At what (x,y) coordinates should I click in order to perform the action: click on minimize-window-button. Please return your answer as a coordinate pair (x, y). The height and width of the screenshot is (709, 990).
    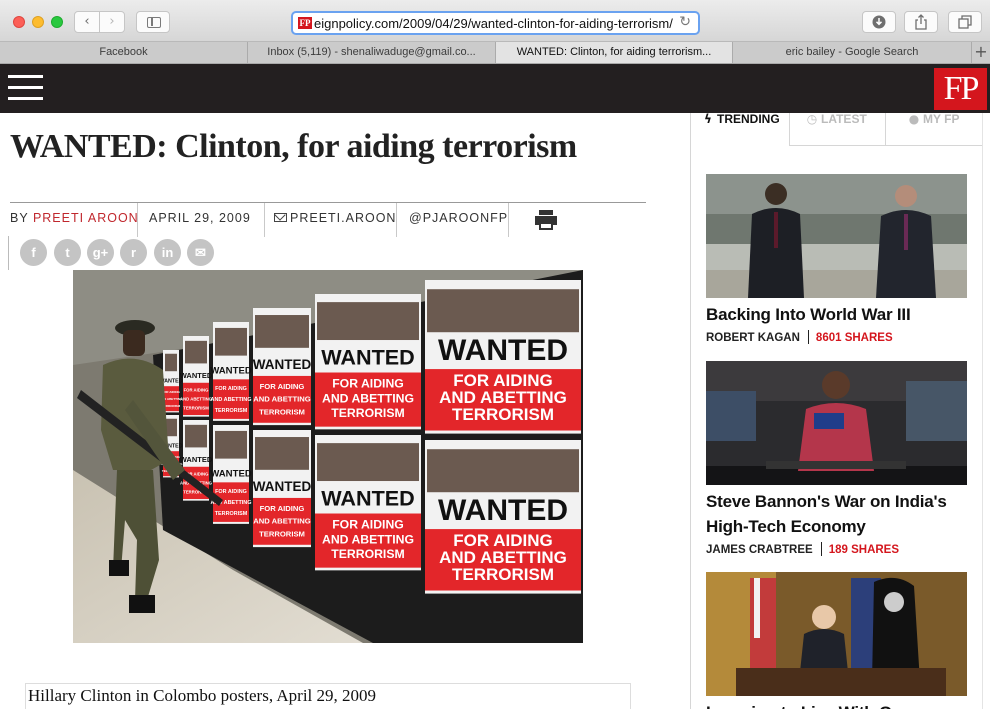
    Looking at the image, I should click on (38, 22).